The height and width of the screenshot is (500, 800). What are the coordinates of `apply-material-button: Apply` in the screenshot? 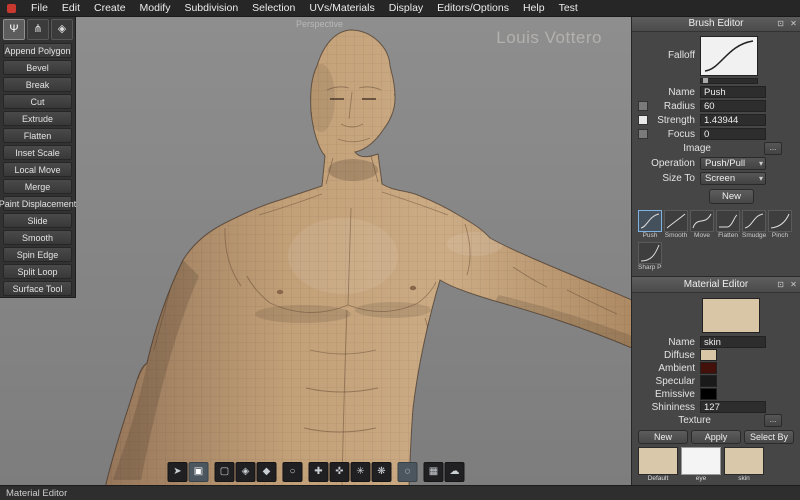 It's located at (716, 437).